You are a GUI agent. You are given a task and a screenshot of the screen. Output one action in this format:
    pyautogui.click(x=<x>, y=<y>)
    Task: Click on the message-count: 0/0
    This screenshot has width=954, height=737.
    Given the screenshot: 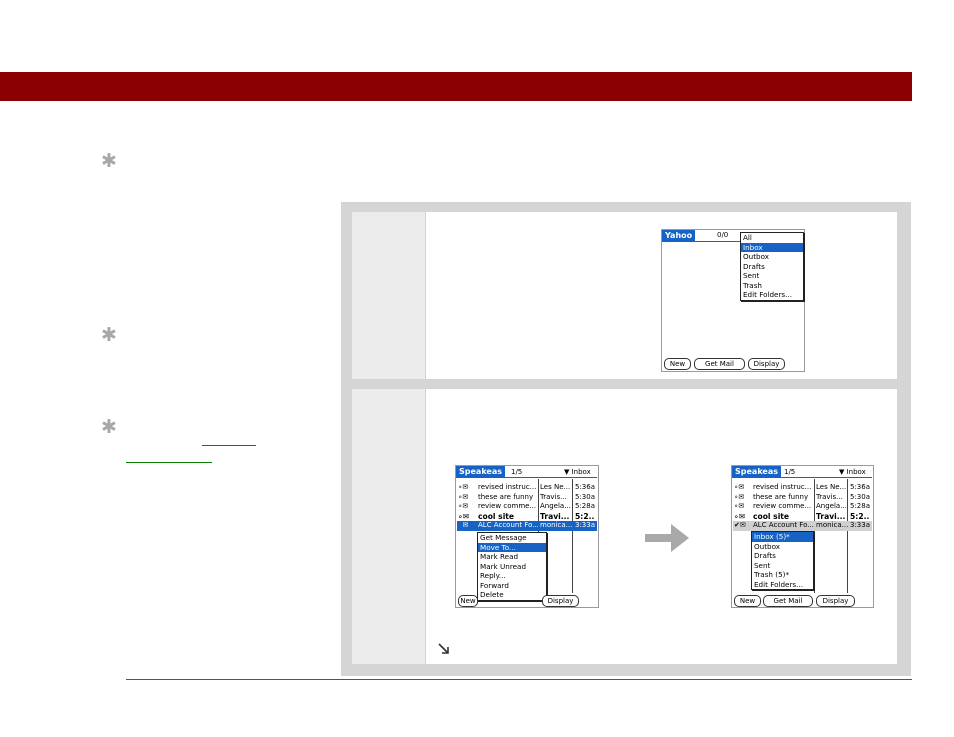 What is the action you would take?
    pyautogui.click(x=723, y=235)
    